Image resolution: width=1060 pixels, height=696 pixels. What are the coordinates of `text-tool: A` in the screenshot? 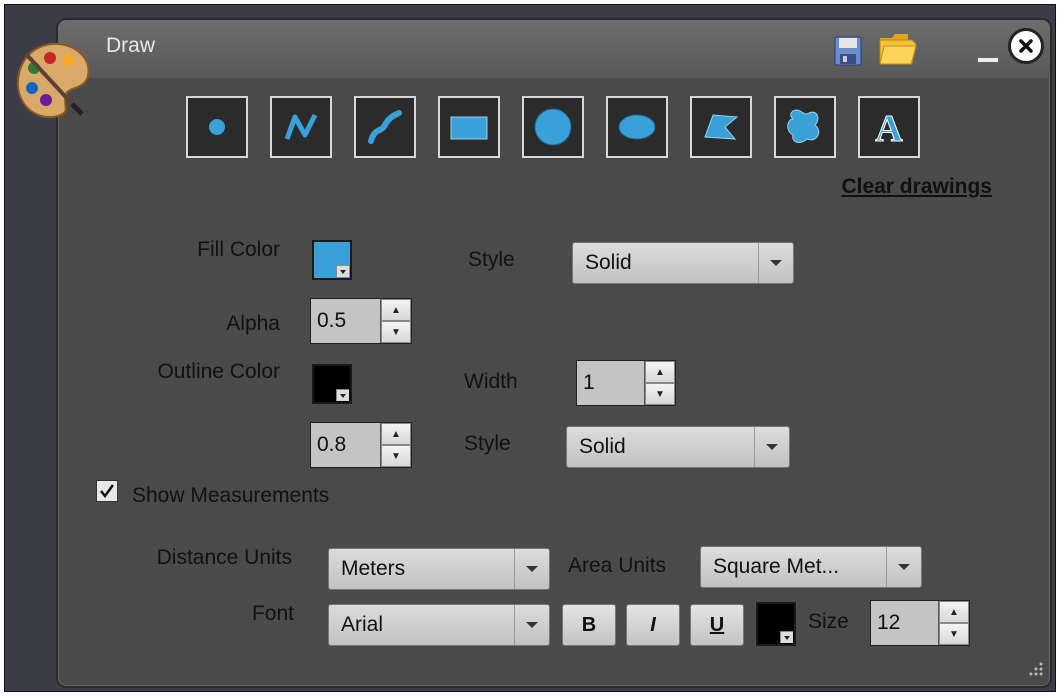 It's located at (889, 127).